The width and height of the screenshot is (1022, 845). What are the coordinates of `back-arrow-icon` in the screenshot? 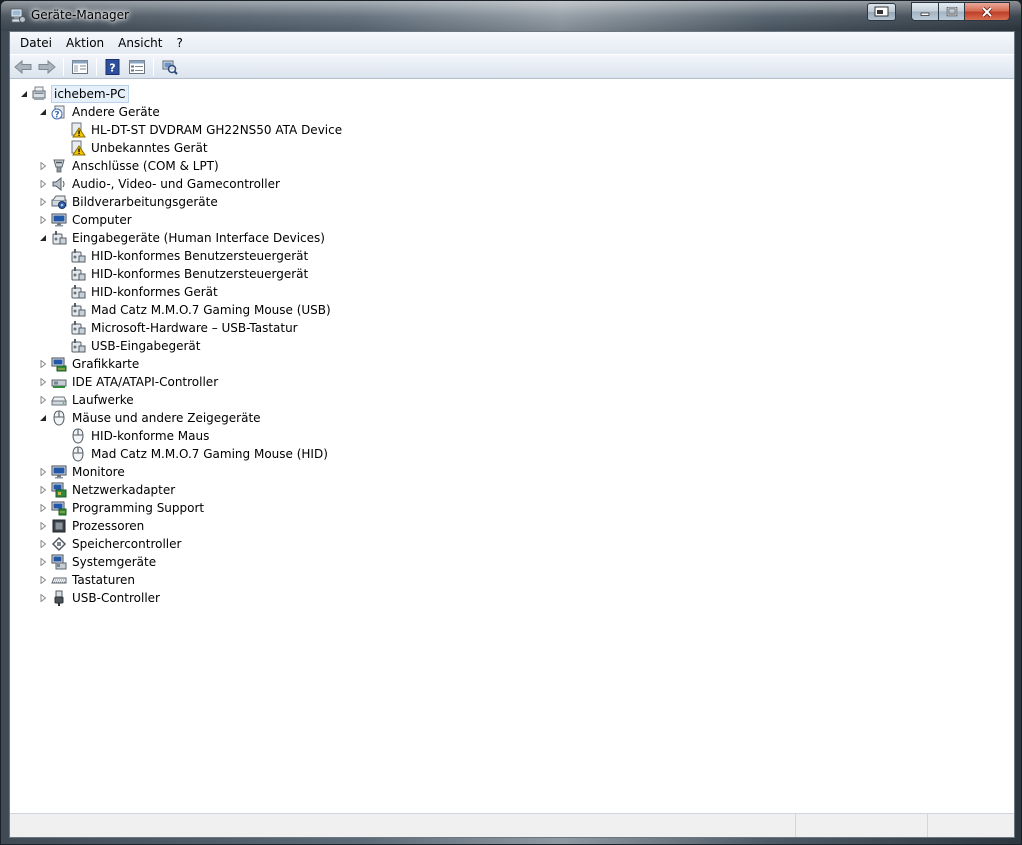 It's located at (23, 66).